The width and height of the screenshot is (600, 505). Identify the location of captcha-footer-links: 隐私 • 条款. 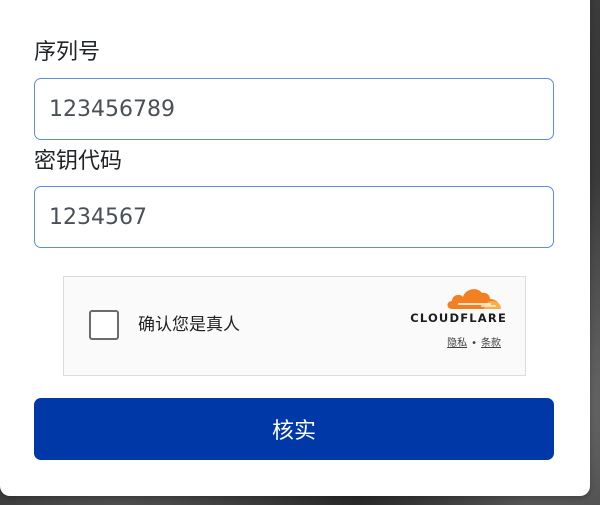
(474, 341).